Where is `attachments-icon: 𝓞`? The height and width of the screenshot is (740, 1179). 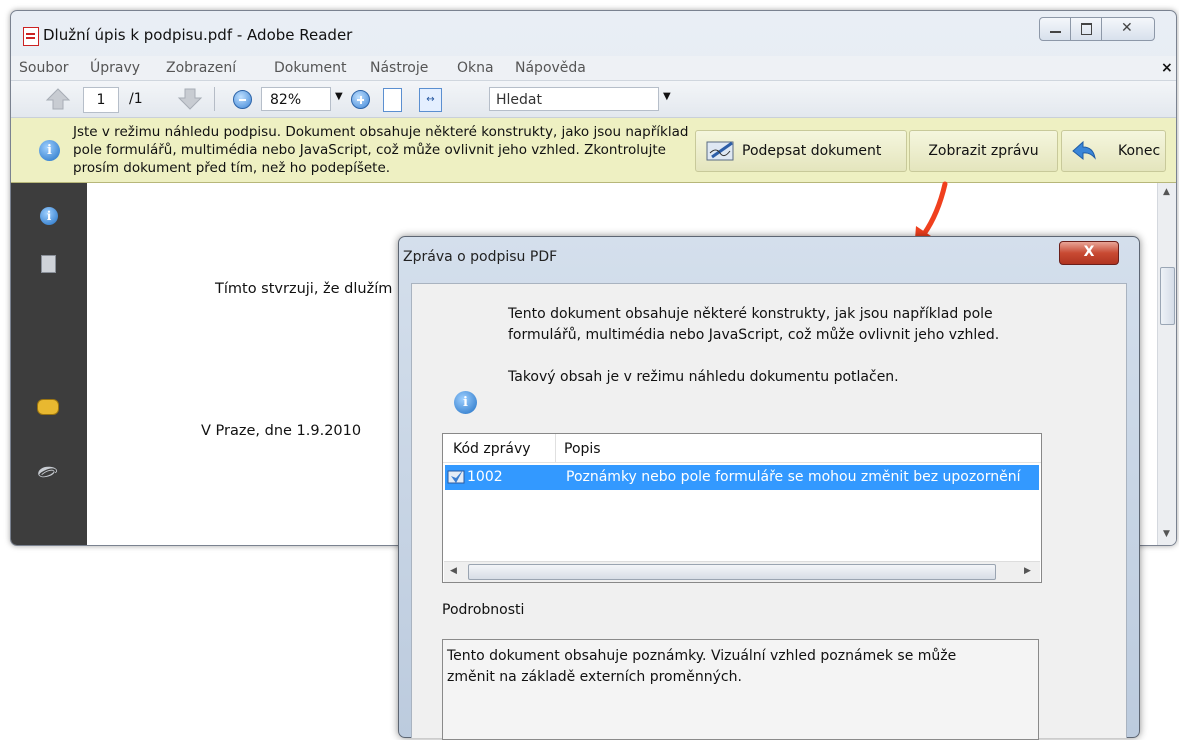 attachments-icon: 𝓞 is located at coordinates (46, 472).